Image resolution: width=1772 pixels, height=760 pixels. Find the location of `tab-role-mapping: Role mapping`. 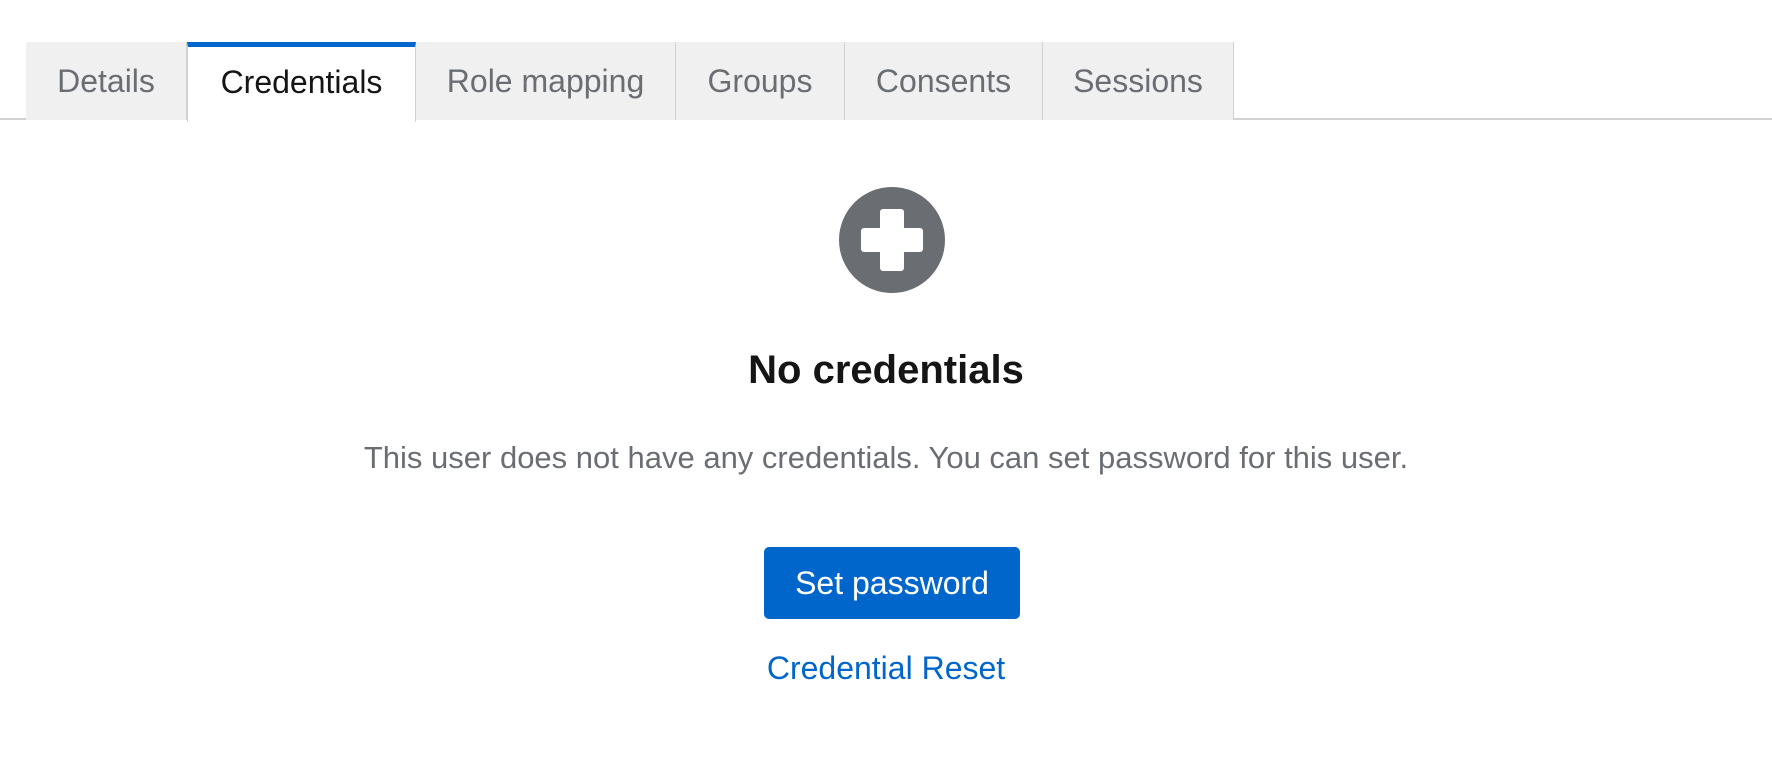

tab-role-mapping: Role mapping is located at coordinates (546, 81).